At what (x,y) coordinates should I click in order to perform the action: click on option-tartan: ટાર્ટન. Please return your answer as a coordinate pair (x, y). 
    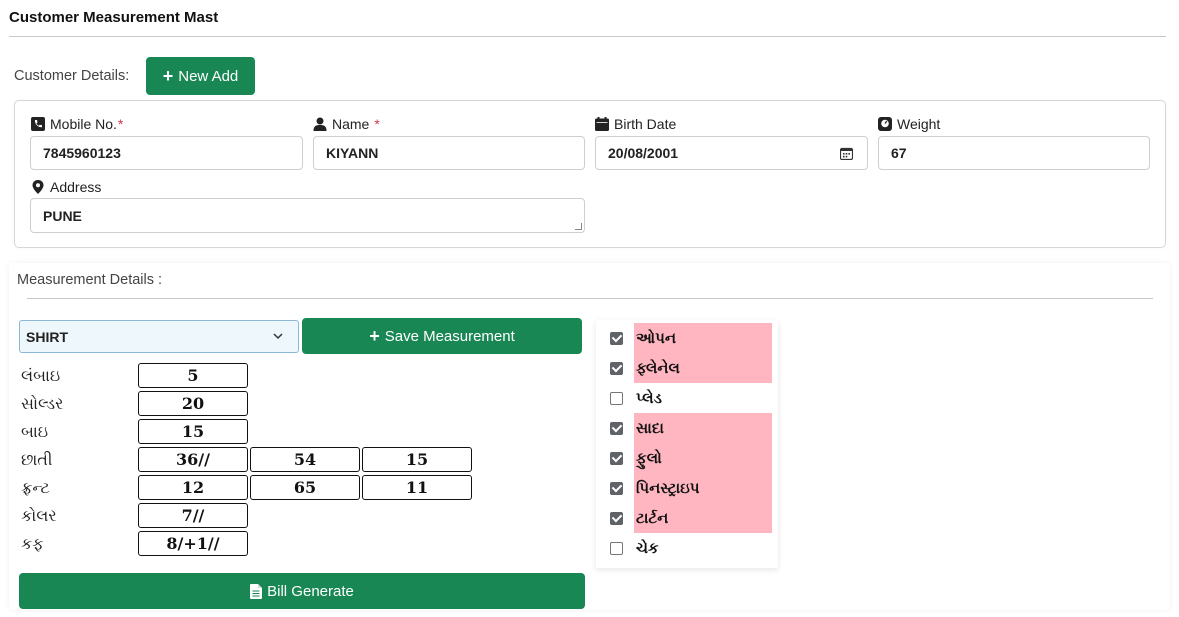
    Looking at the image, I should click on (687, 518).